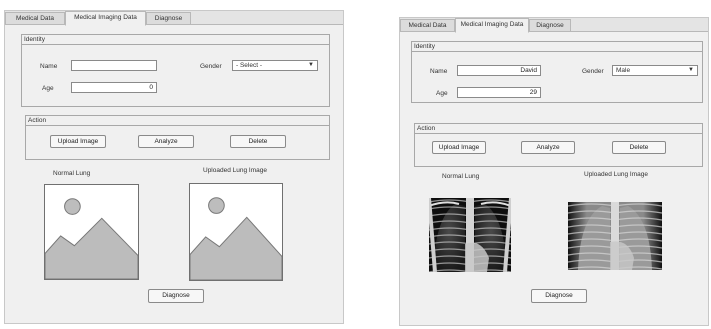  Describe the element at coordinates (470, 235) in the screenshot. I see `normal-lung-xray-image` at that location.